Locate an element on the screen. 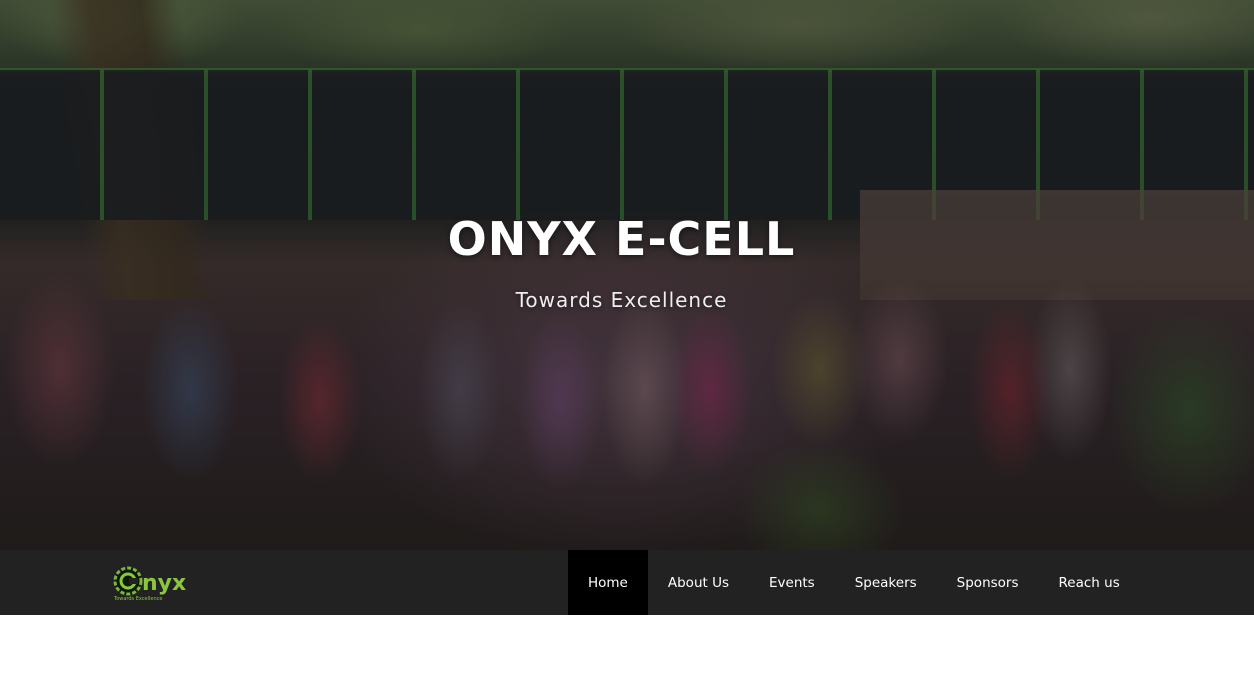 This screenshot has height=677, width=1254. nav-item-events: Events is located at coordinates (792, 582).